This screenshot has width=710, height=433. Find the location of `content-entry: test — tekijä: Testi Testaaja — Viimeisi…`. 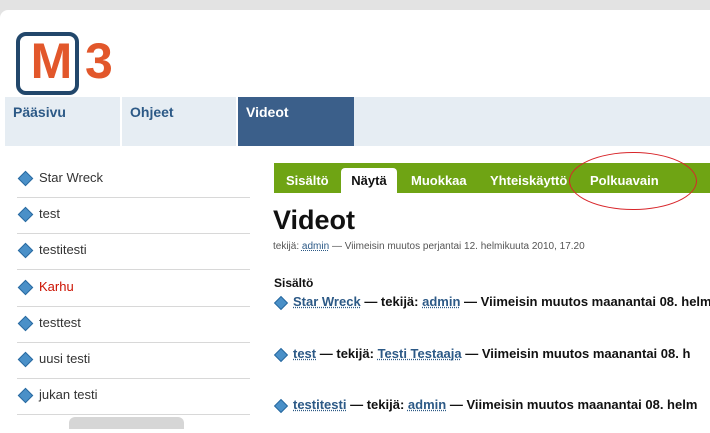

content-entry: test — tekijä: Testi Testaaja — Viimeisi… is located at coordinates (491, 355).